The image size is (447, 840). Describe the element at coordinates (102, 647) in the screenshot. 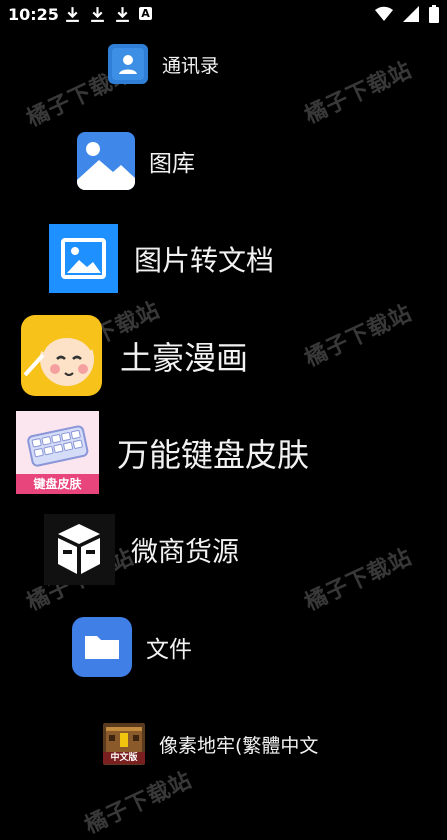

I see `files-folder-icon` at that location.